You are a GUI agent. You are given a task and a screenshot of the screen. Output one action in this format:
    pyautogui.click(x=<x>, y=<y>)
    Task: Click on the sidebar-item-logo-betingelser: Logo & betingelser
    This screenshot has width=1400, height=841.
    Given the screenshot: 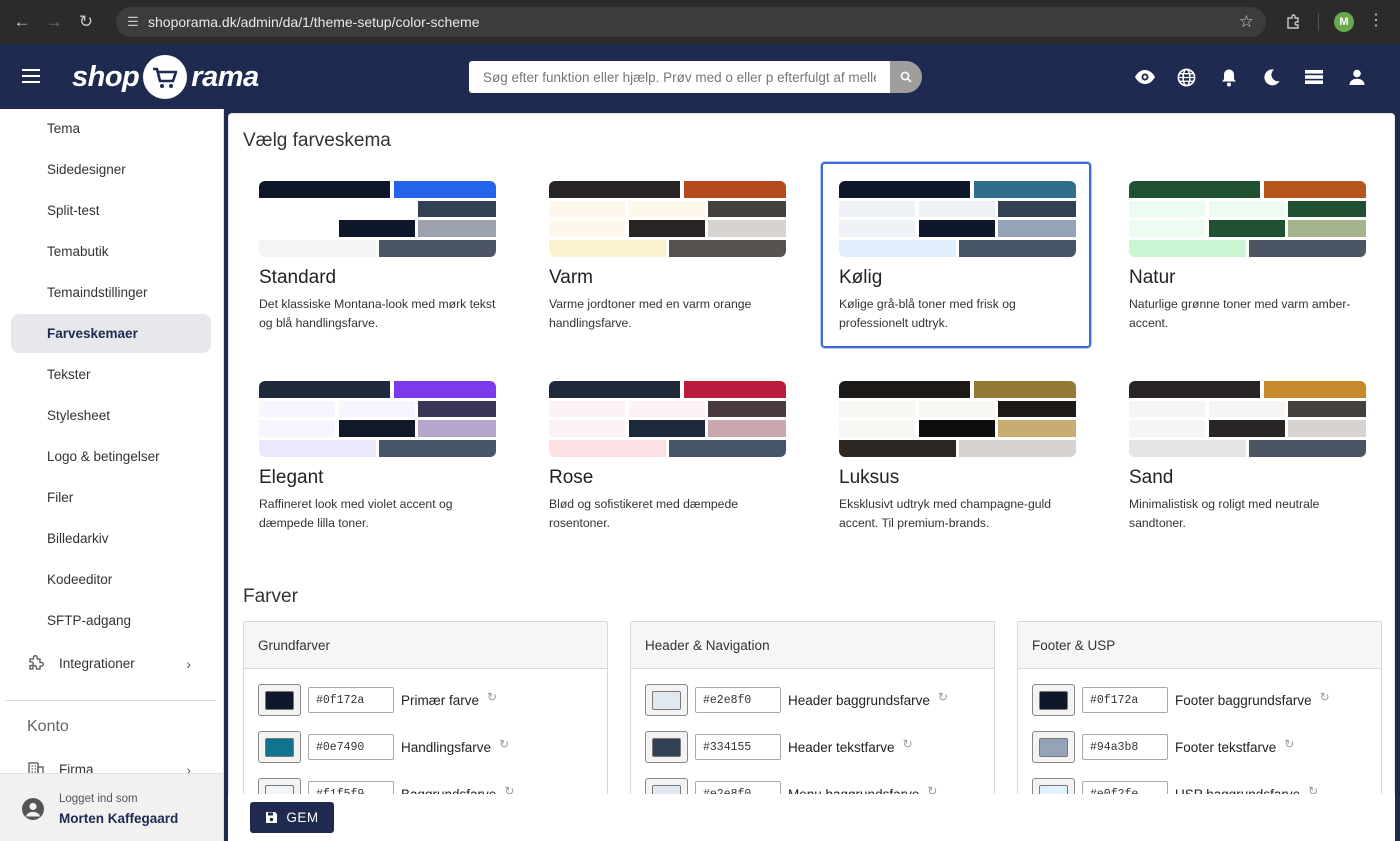 What is the action you would take?
    pyautogui.click(x=111, y=456)
    